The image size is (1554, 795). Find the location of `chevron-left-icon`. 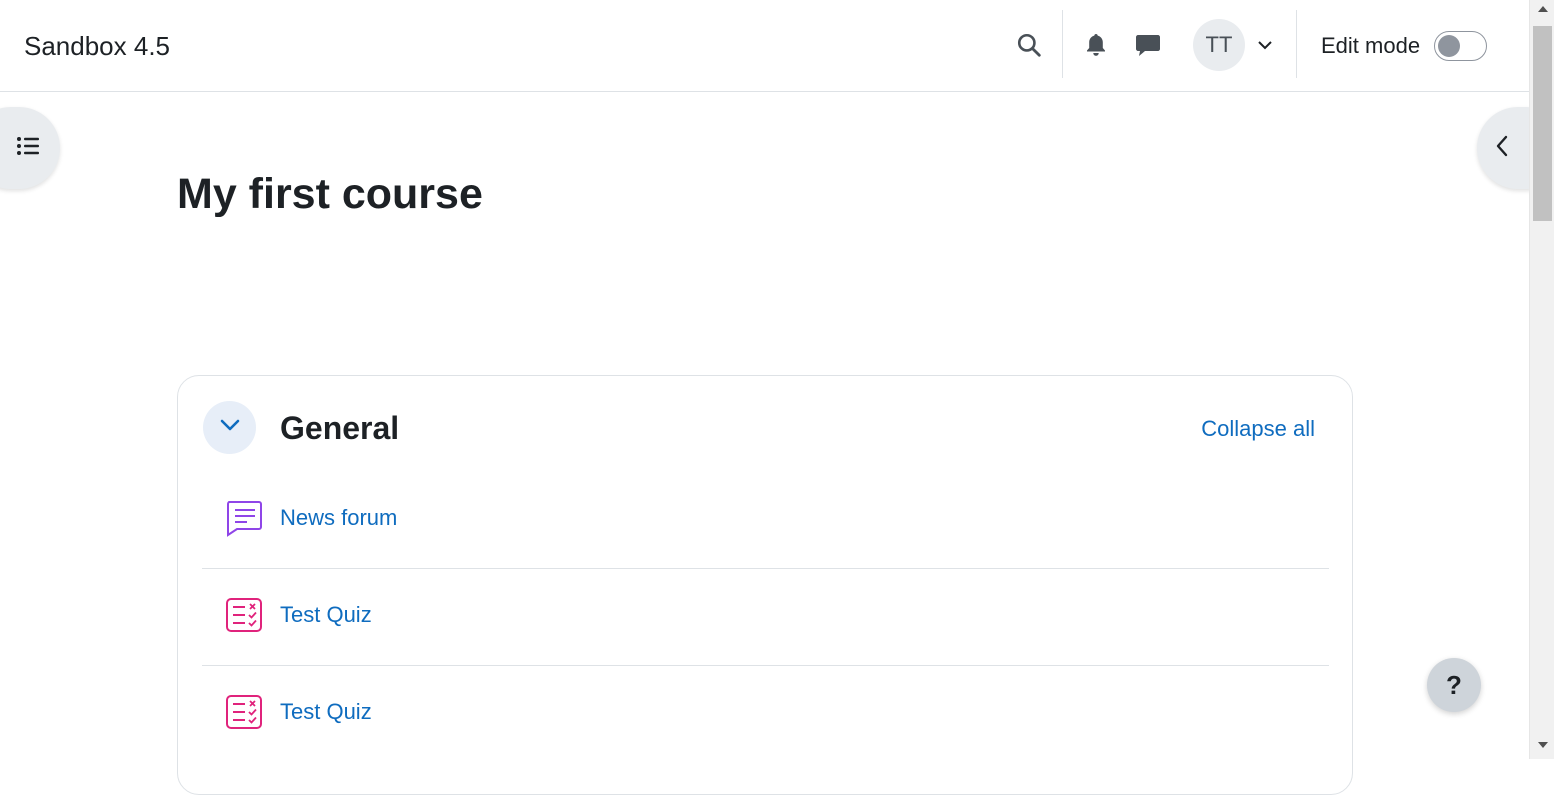

chevron-left-icon is located at coordinates (1502, 148).